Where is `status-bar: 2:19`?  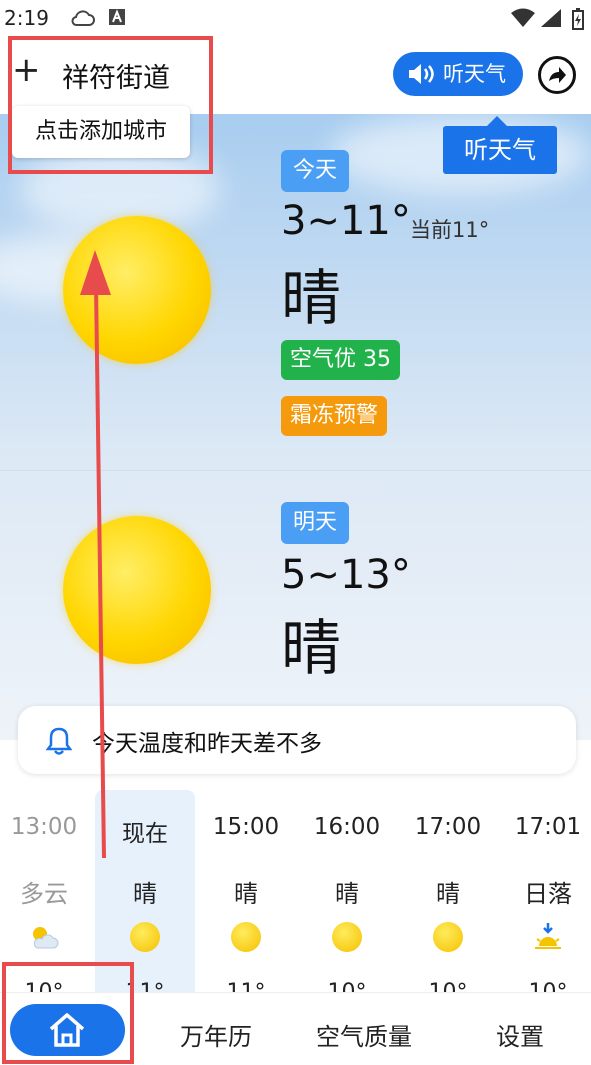
status-bar: 2:19 is located at coordinates (295, 18).